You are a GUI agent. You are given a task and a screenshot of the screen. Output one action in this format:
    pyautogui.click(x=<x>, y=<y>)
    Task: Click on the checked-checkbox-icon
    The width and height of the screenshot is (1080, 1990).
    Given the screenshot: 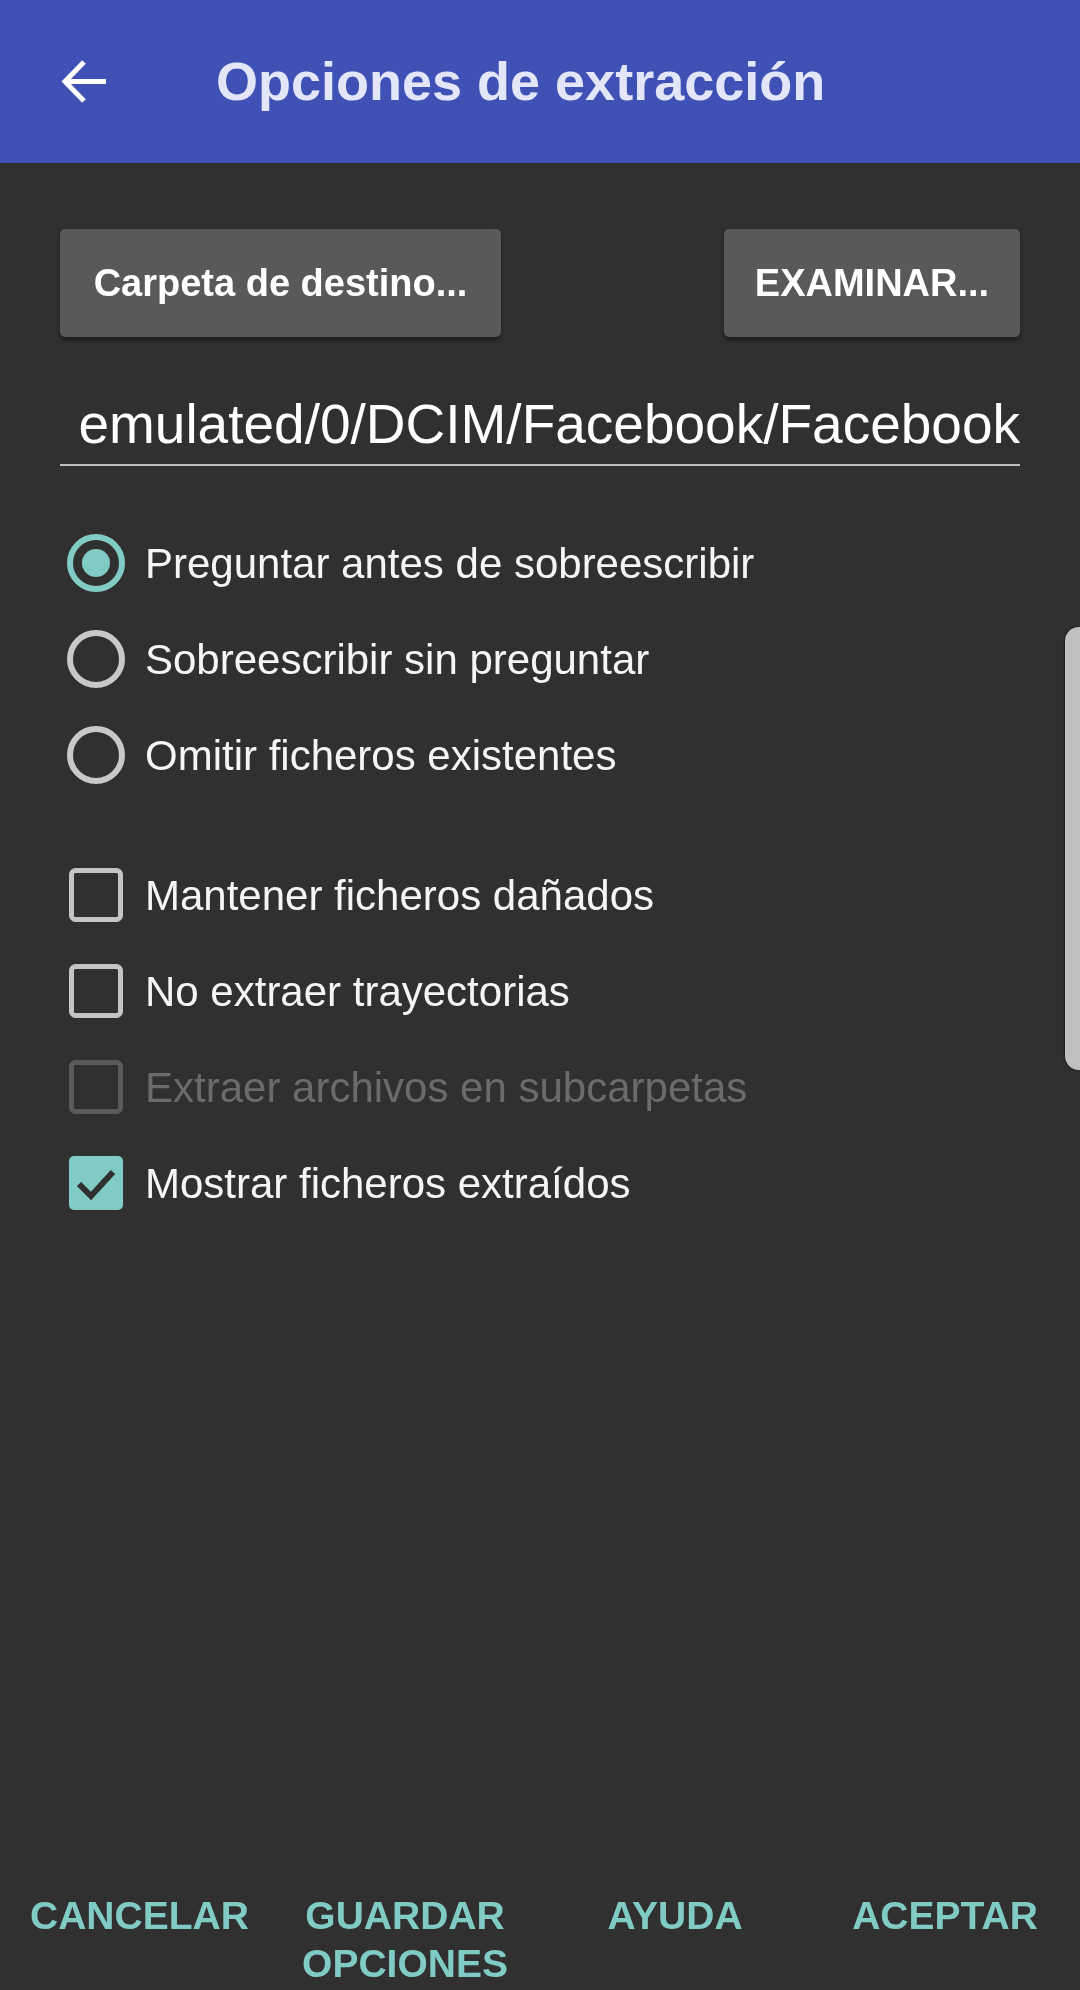 What is the action you would take?
    pyautogui.click(x=96, y=1183)
    